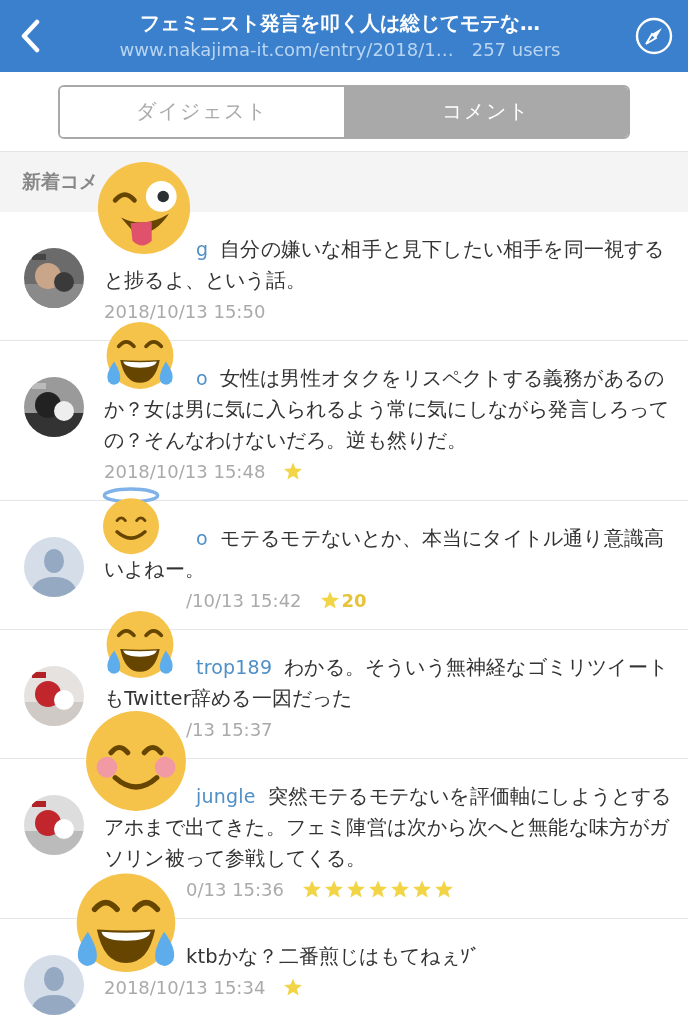  I want to click on star-count: 20, so click(354, 600).